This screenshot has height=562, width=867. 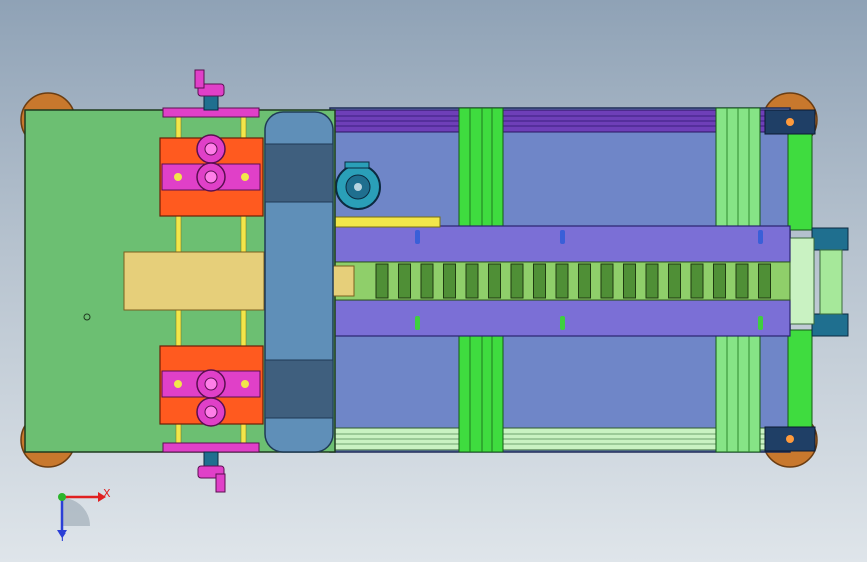 What do you see at coordinates (84, 515) in the screenshot?
I see `coordinate-triad: X Y` at bounding box center [84, 515].